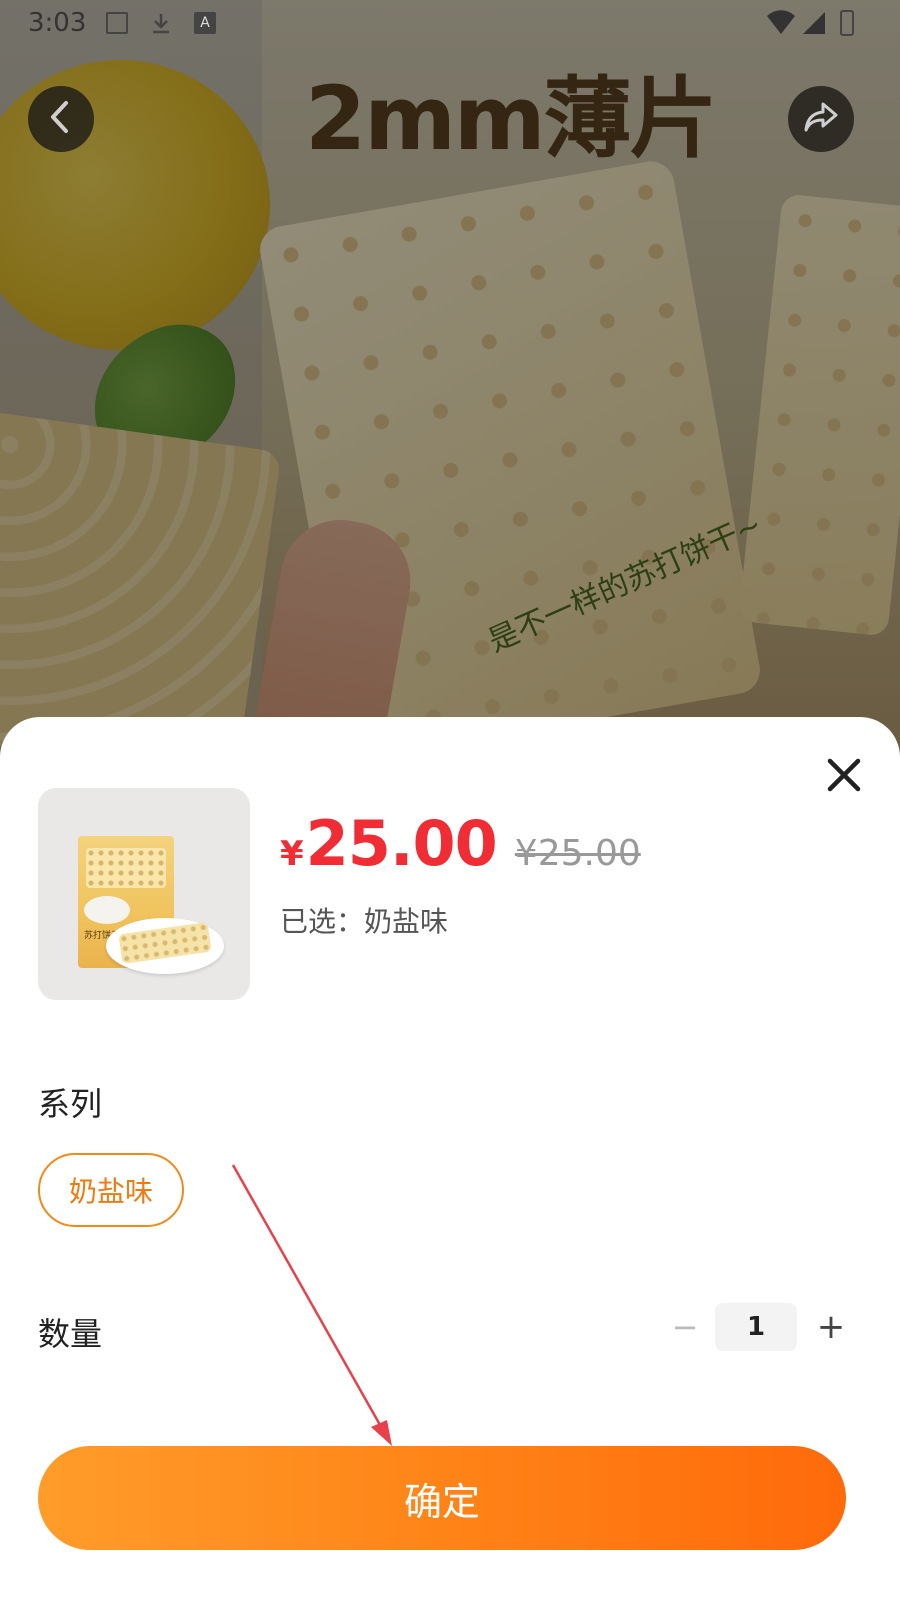 This screenshot has width=900, height=1600. Describe the element at coordinates (756, 1327) in the screenshot. I see `quantity-input: 1` at that location.